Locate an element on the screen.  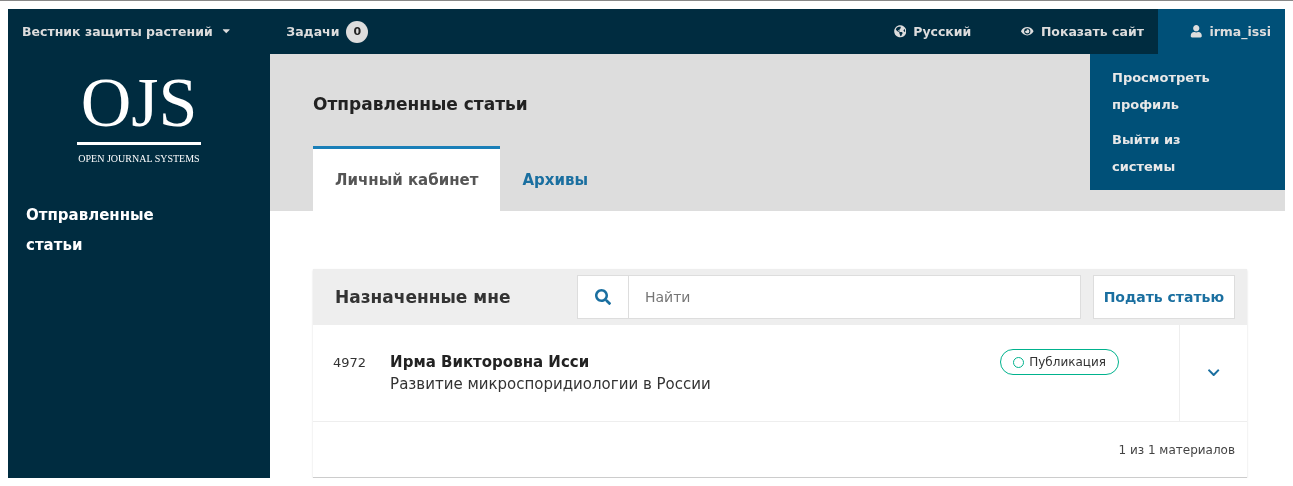
search-icon is located at coordinates (603, 297).